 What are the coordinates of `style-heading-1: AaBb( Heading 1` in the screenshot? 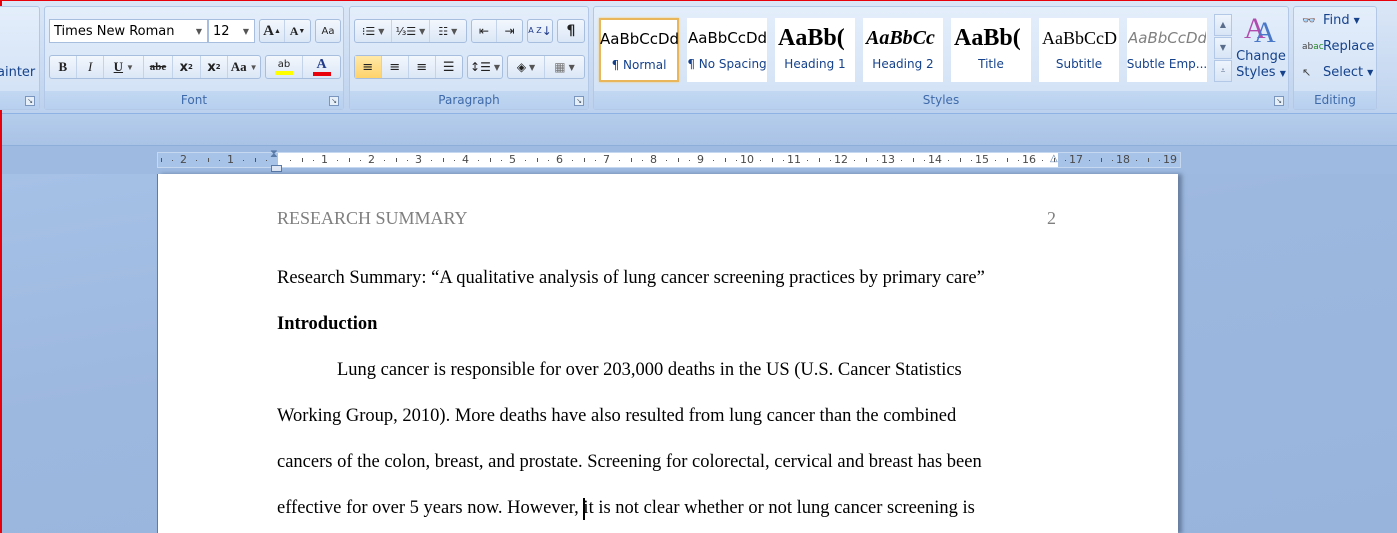 It's located at (815, 50).